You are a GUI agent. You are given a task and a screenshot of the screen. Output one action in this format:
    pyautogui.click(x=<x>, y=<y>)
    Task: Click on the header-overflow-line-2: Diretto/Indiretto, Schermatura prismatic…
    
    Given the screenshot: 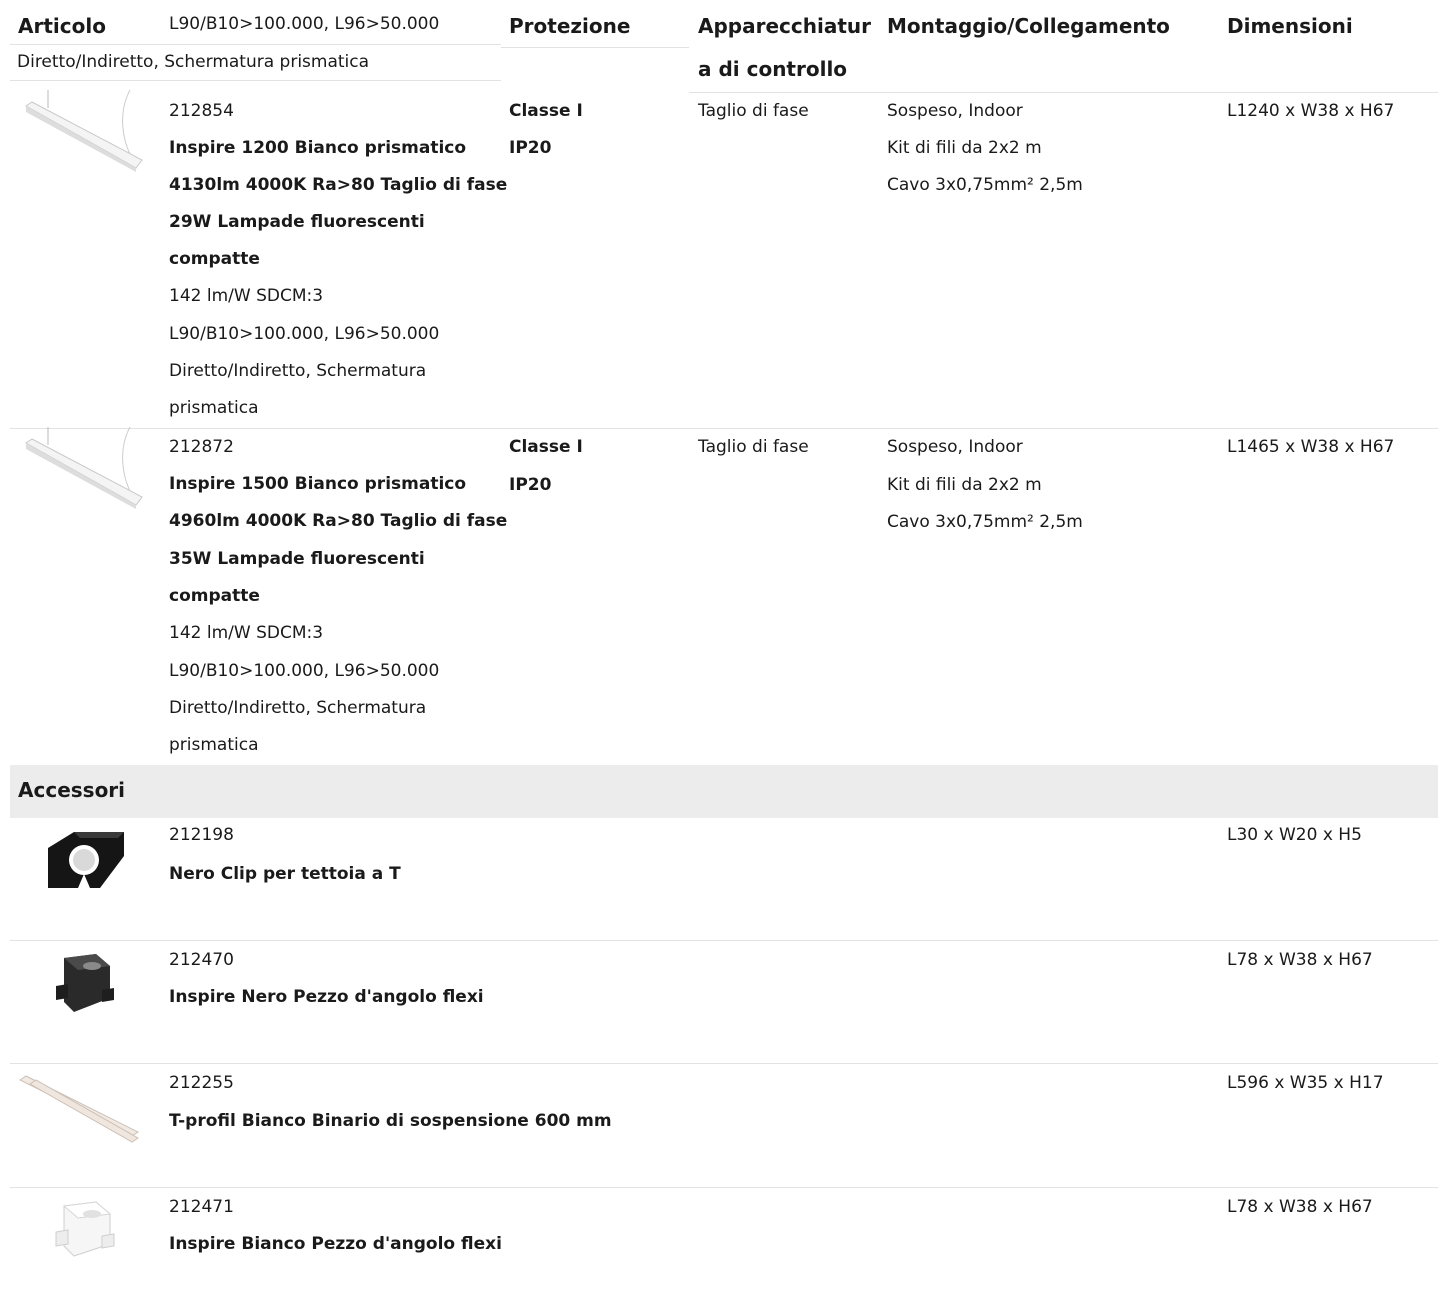 What is the action you would take?
    pyautogui.click(x=193, y=62)
    